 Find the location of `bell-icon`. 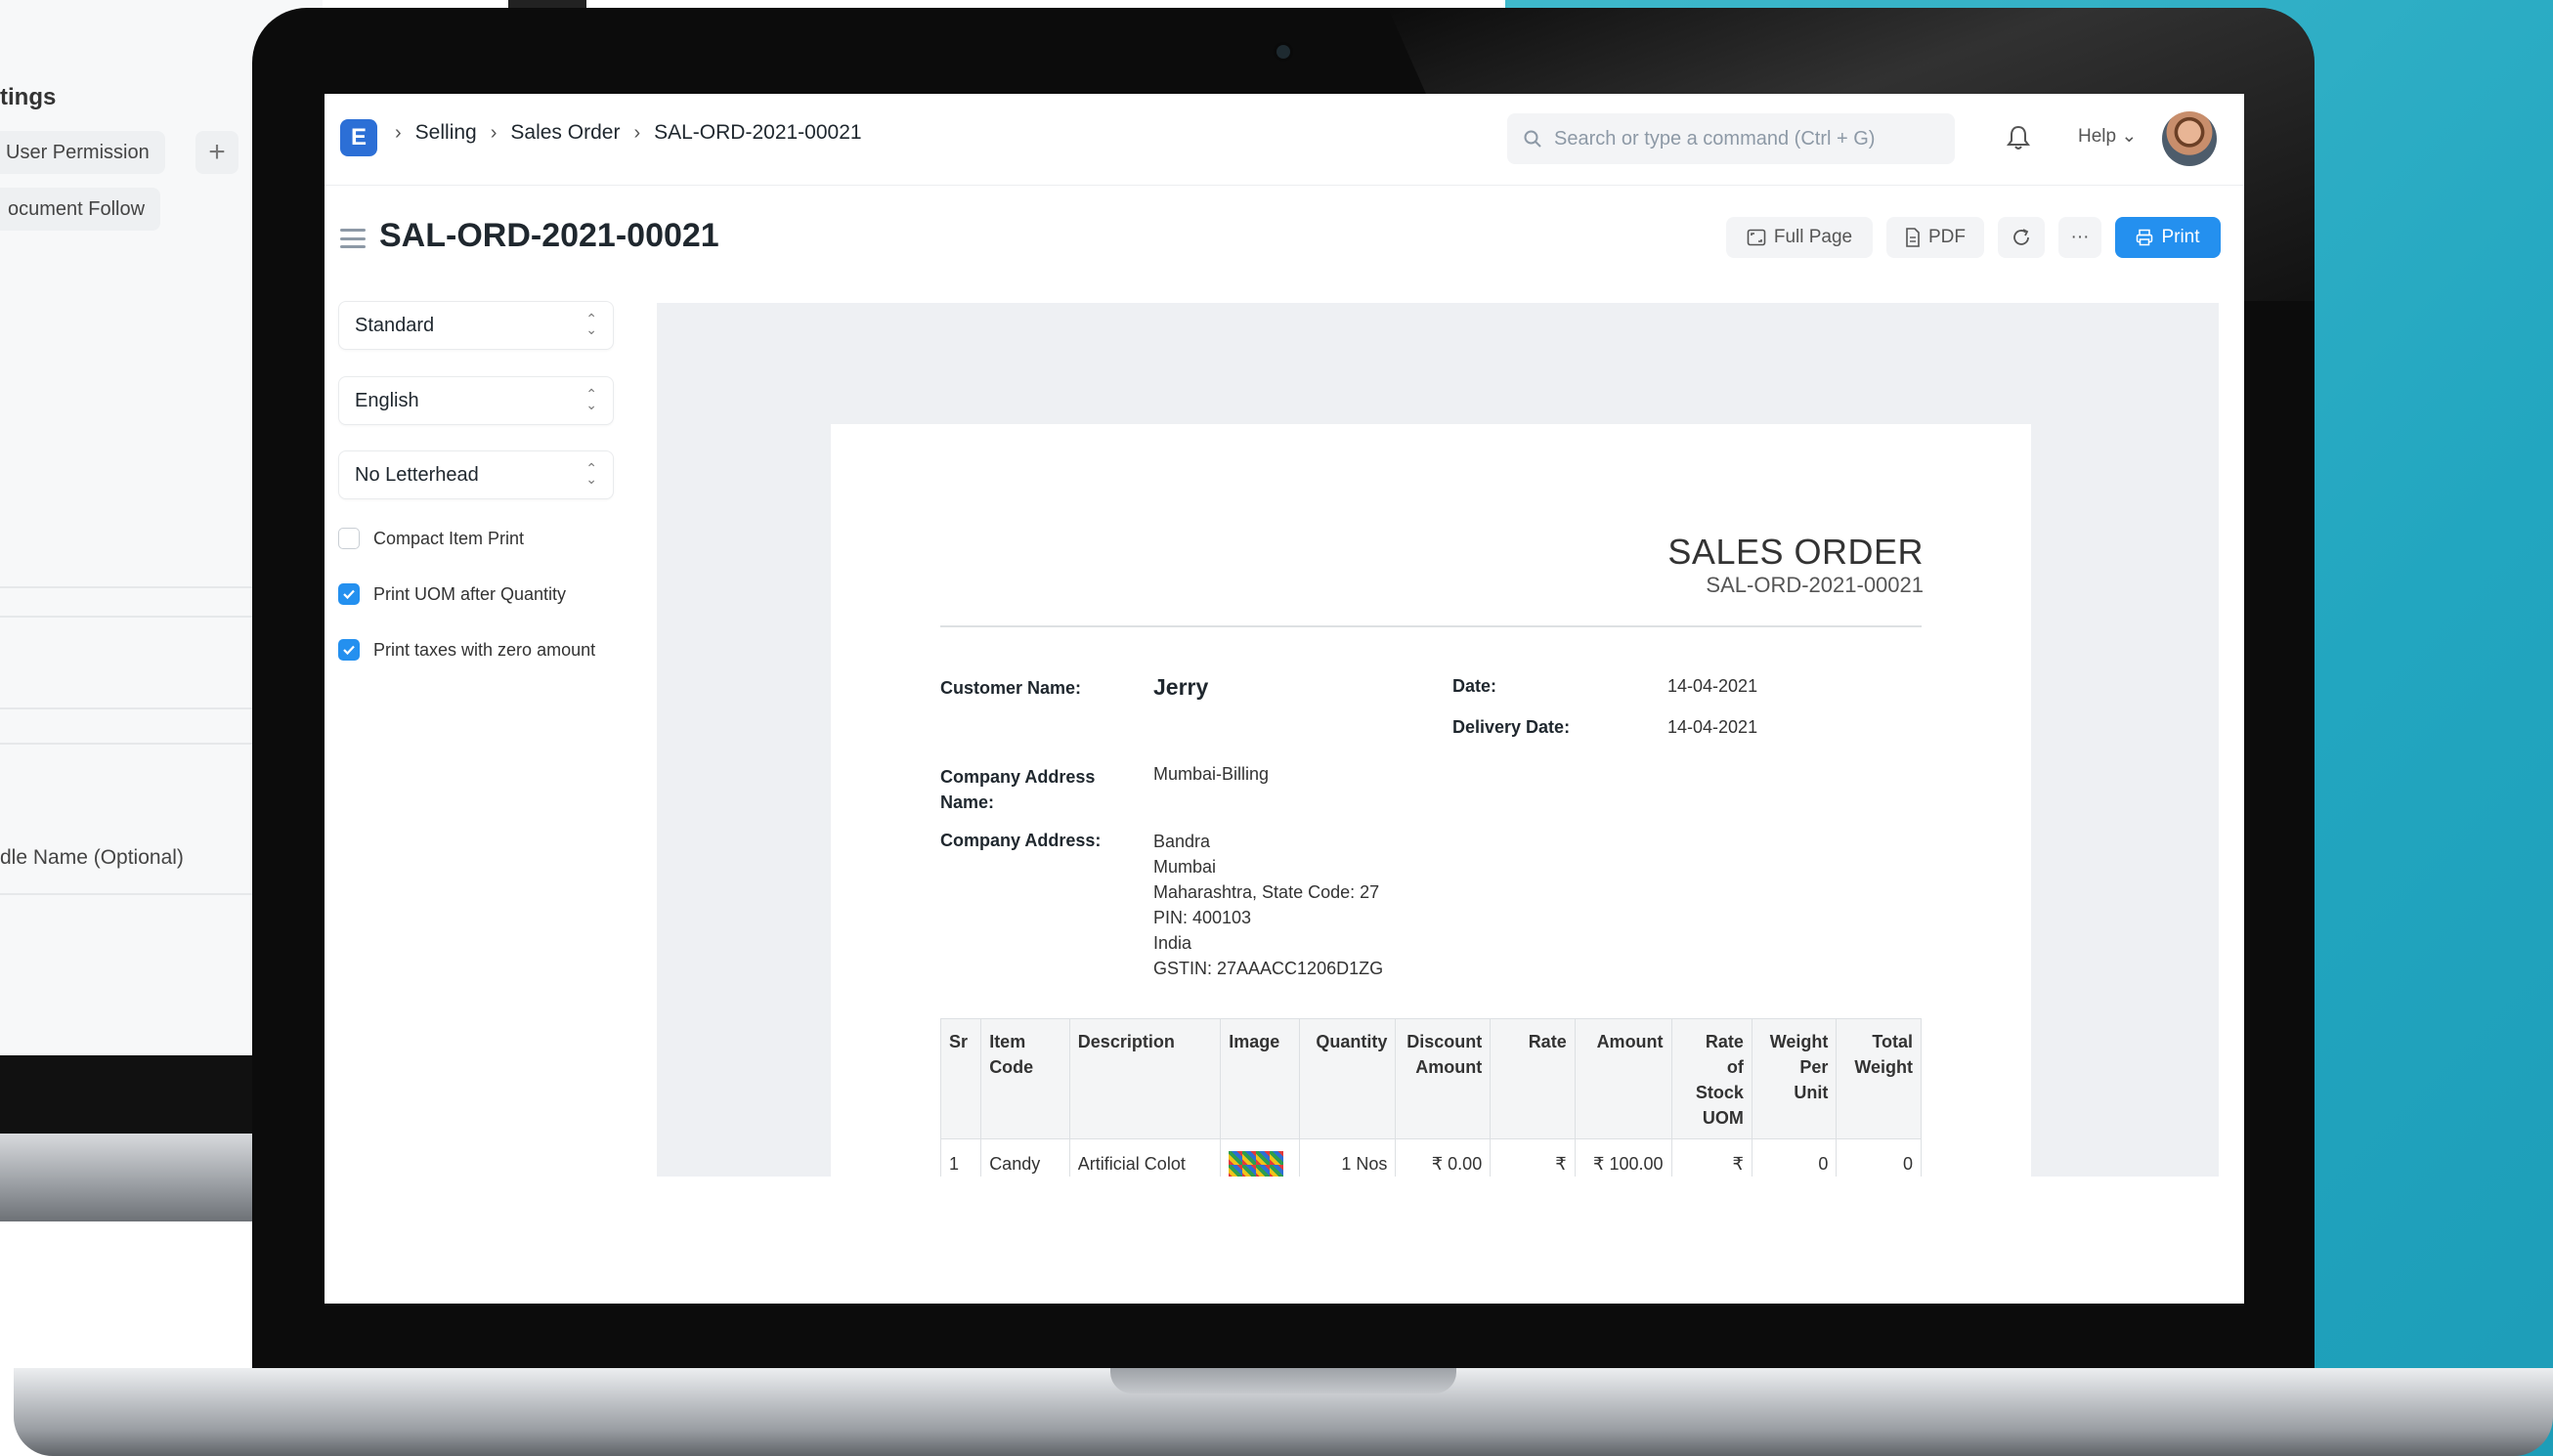

bell-icon is located at coordinates (2018, 137).